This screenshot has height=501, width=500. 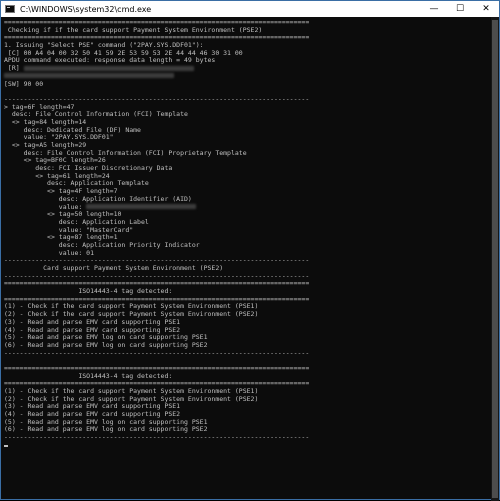 I want to click on console-line: [R], so click(x=248, y=68).